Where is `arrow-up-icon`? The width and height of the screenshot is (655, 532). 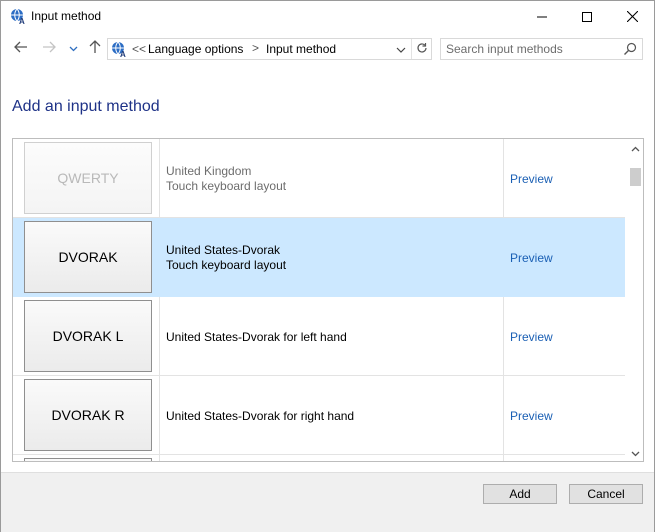
arrow-up-icon is located at coordinates (95, 48).